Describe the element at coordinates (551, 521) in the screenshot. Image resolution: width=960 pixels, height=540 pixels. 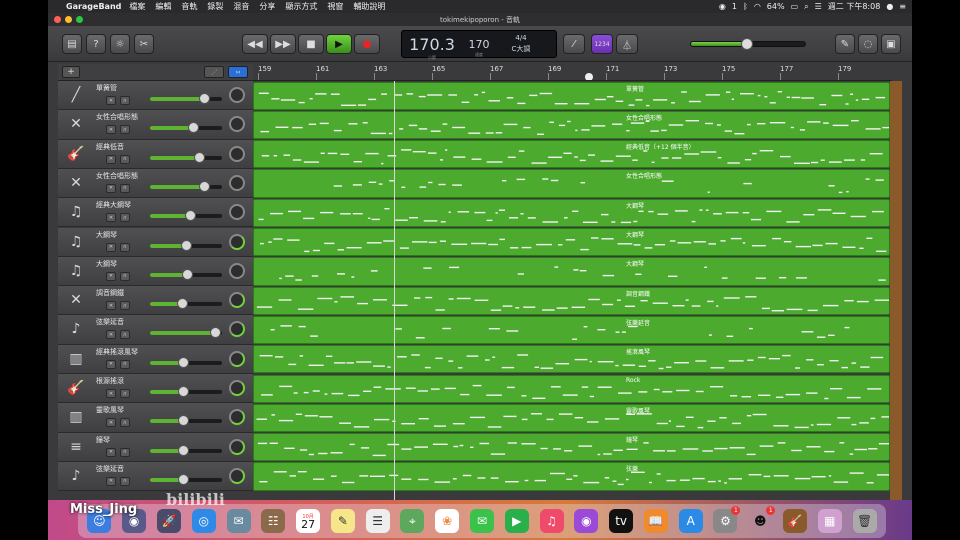
I see `music-icon: ♫` at that location.